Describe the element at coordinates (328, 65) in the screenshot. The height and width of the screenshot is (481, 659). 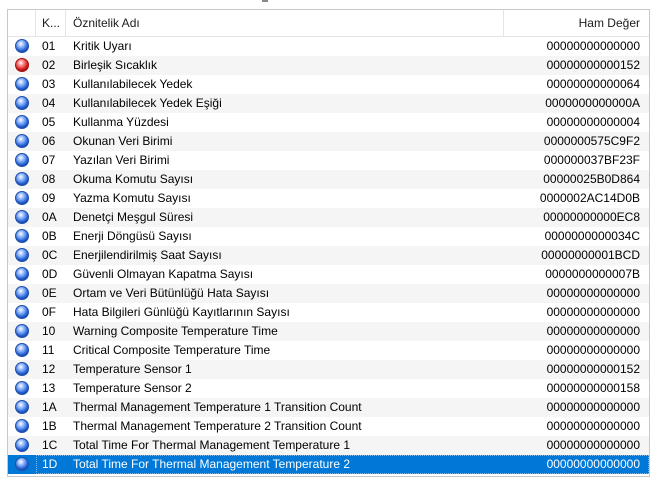
I see `table-row: 02 Birleşik Sıcaklık 00000000000152` at that location.